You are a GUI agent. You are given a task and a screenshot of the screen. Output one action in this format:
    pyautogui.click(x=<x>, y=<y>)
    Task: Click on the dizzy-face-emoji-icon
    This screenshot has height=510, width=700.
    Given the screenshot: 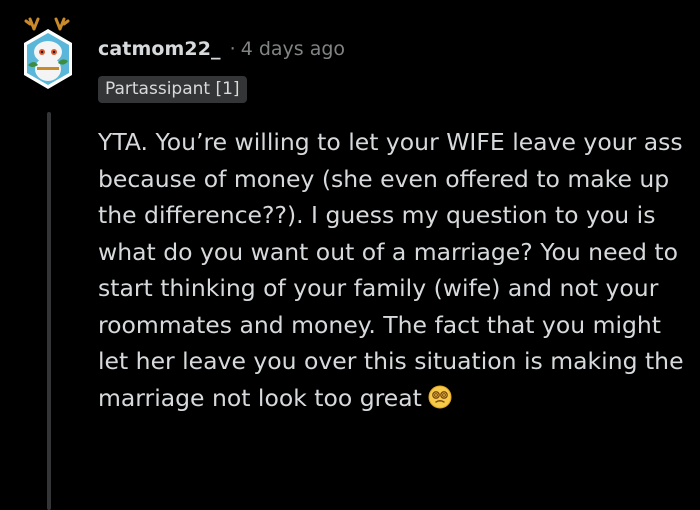 What is the action you would take?
    pyautogui.click(x=440, y=395)
    